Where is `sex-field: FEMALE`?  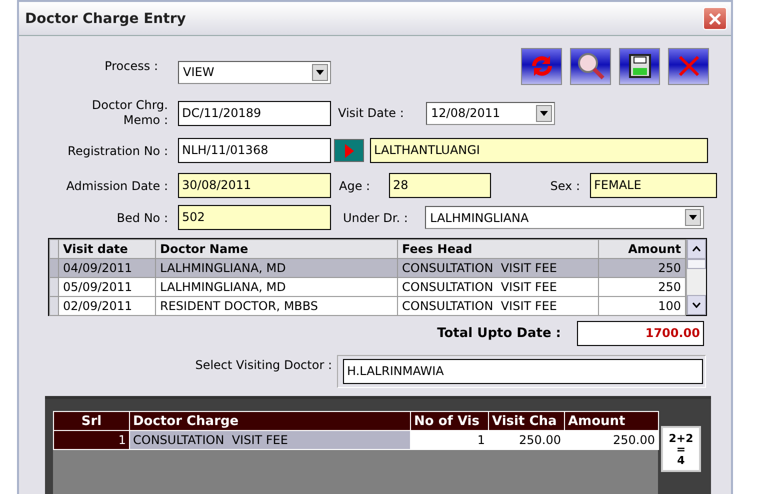 sex-field: FEMALE is located at coordinates (653, 185).